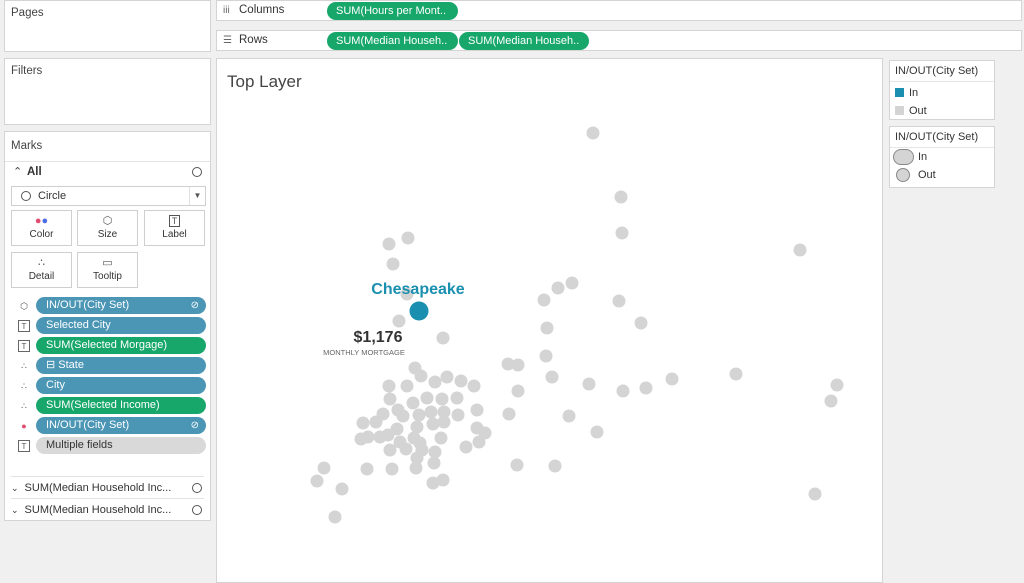 The height and width of the screenshot is (583, 1024). I want to click on marks-pill: Multiple fields, so click(121, 445).